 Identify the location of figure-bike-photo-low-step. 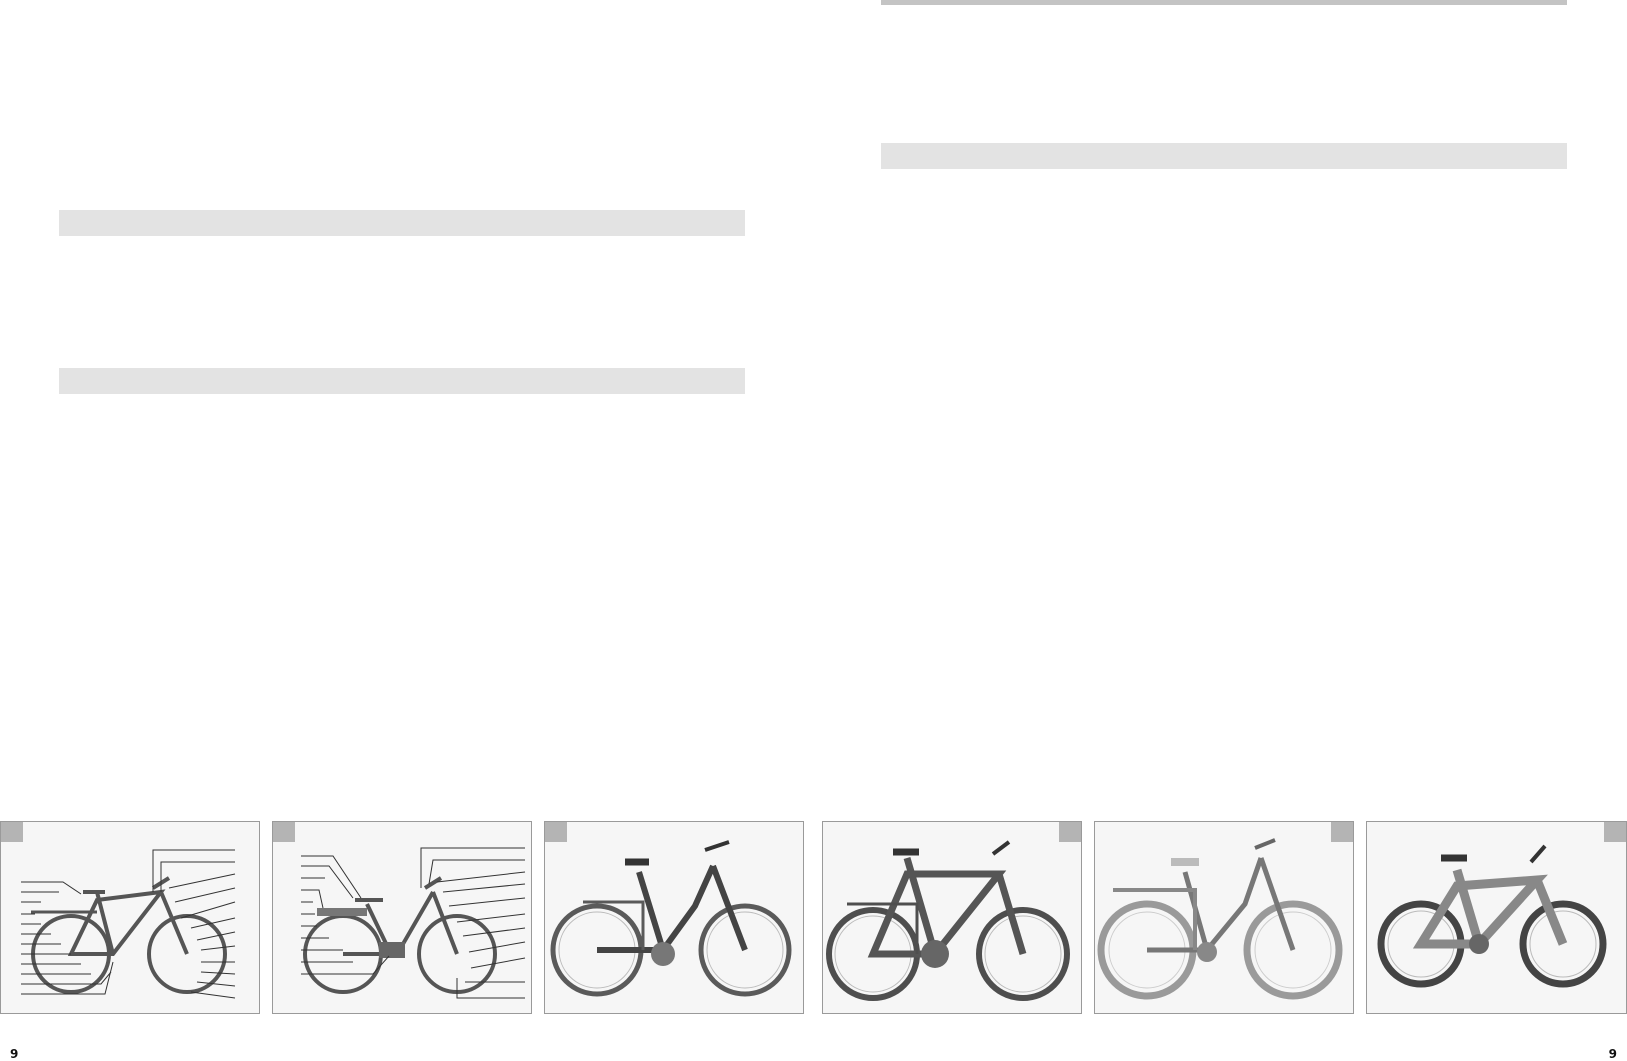
(674, 917).